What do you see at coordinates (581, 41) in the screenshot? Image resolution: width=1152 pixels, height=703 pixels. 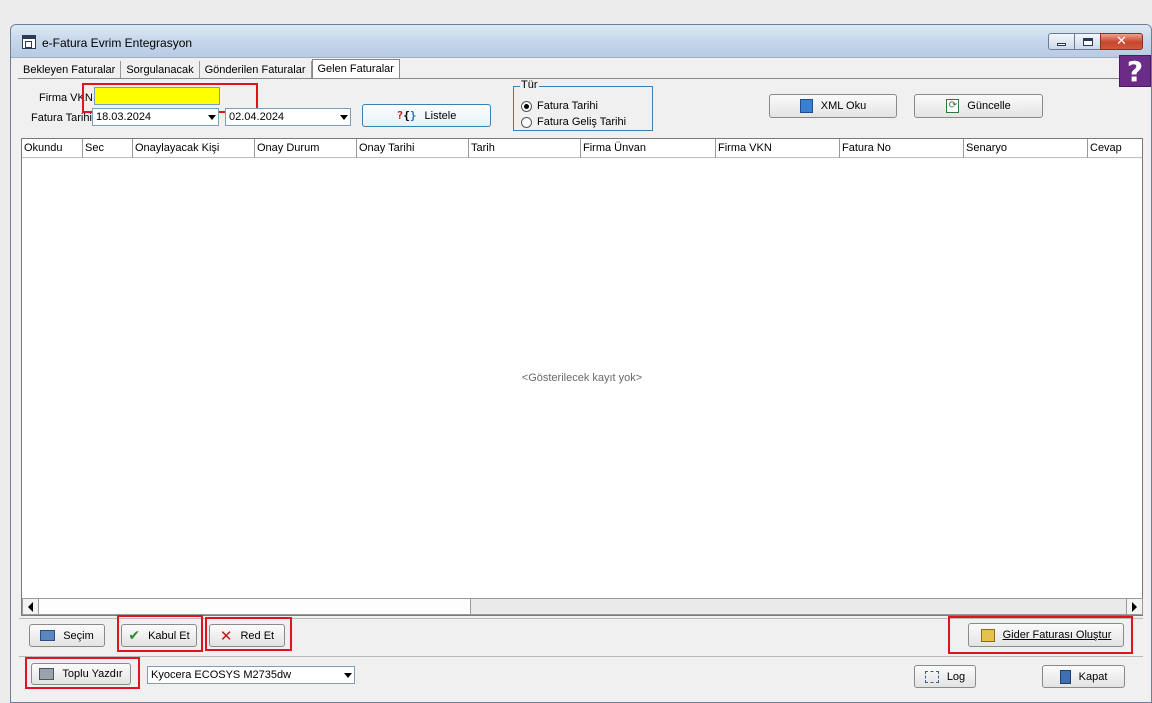 I see `title-bar: e-Fatura Evrim Entegrasyon ✕` at bounding box center [581, 41].